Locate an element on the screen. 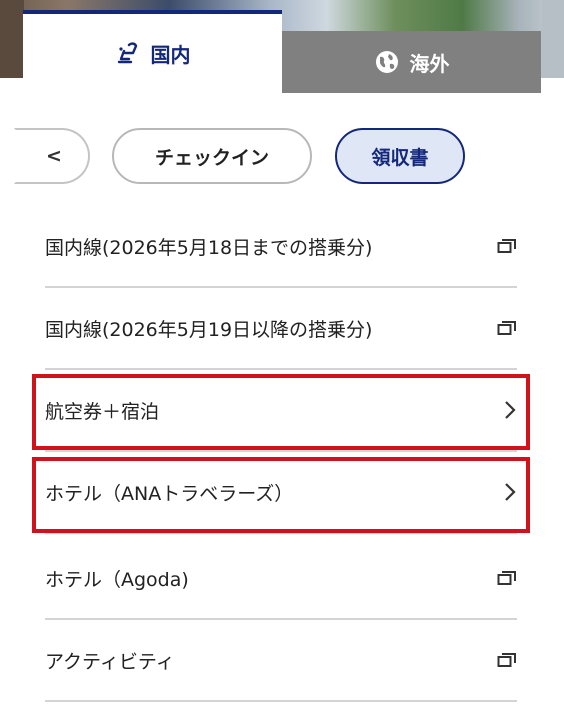  seat-icon is located at coordinates (128, 54).